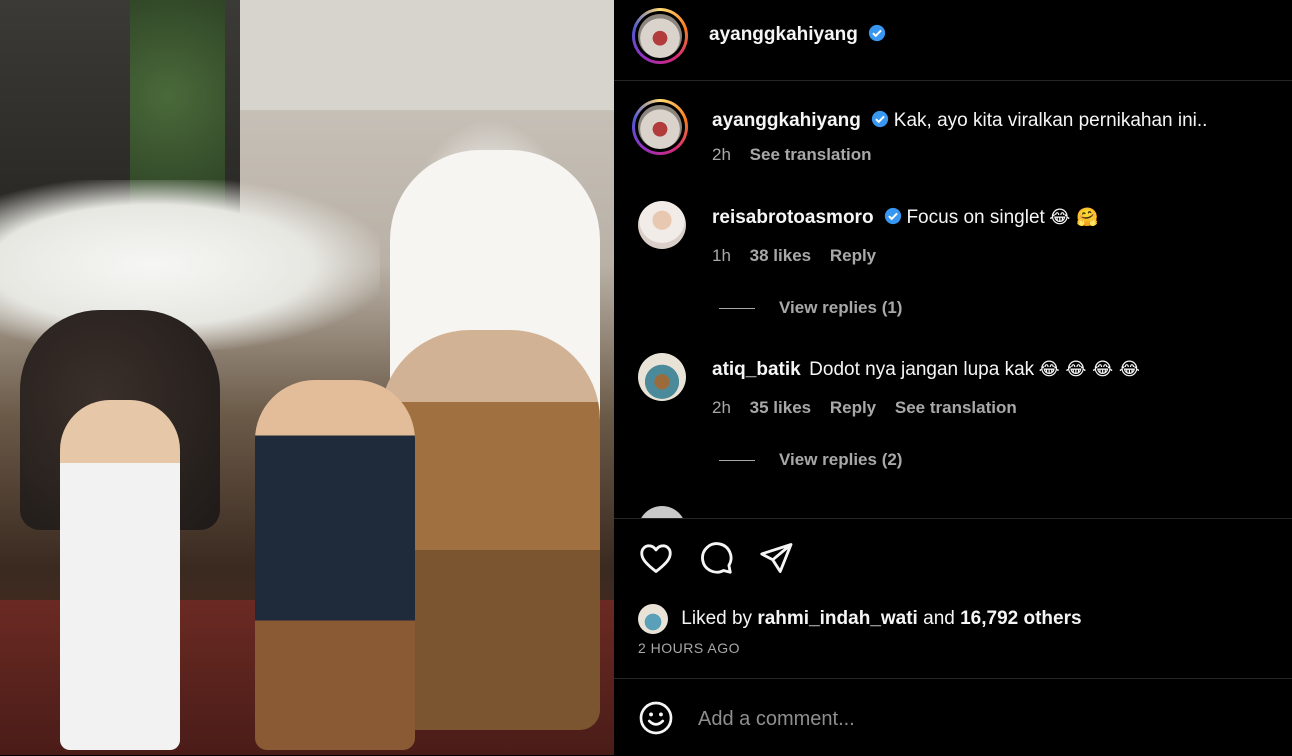 The height and width of the screenshot is (756, 1292). Describe the element at coordinates (1050, 120) in the screenshot. I see `caption-text: Kak, ayo kita viralkan pernikahan ini..` at that location.